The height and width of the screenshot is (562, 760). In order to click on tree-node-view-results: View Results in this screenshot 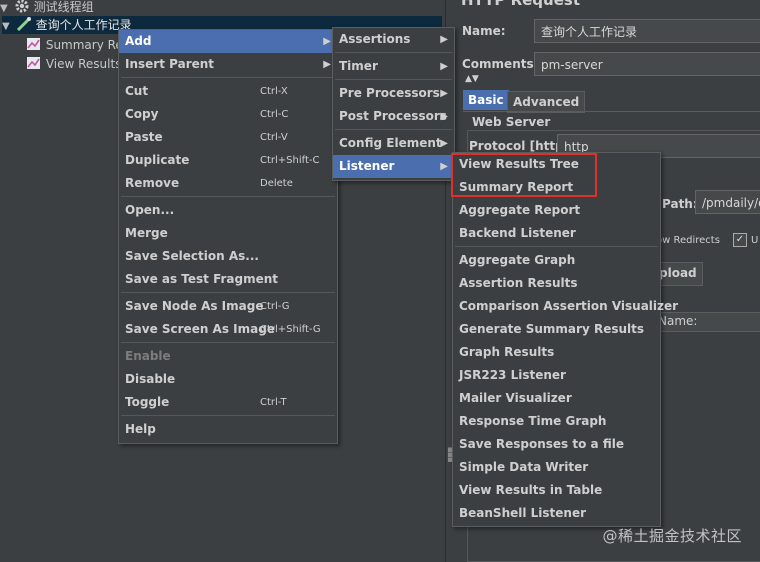, I will do `click(73, 64)`.